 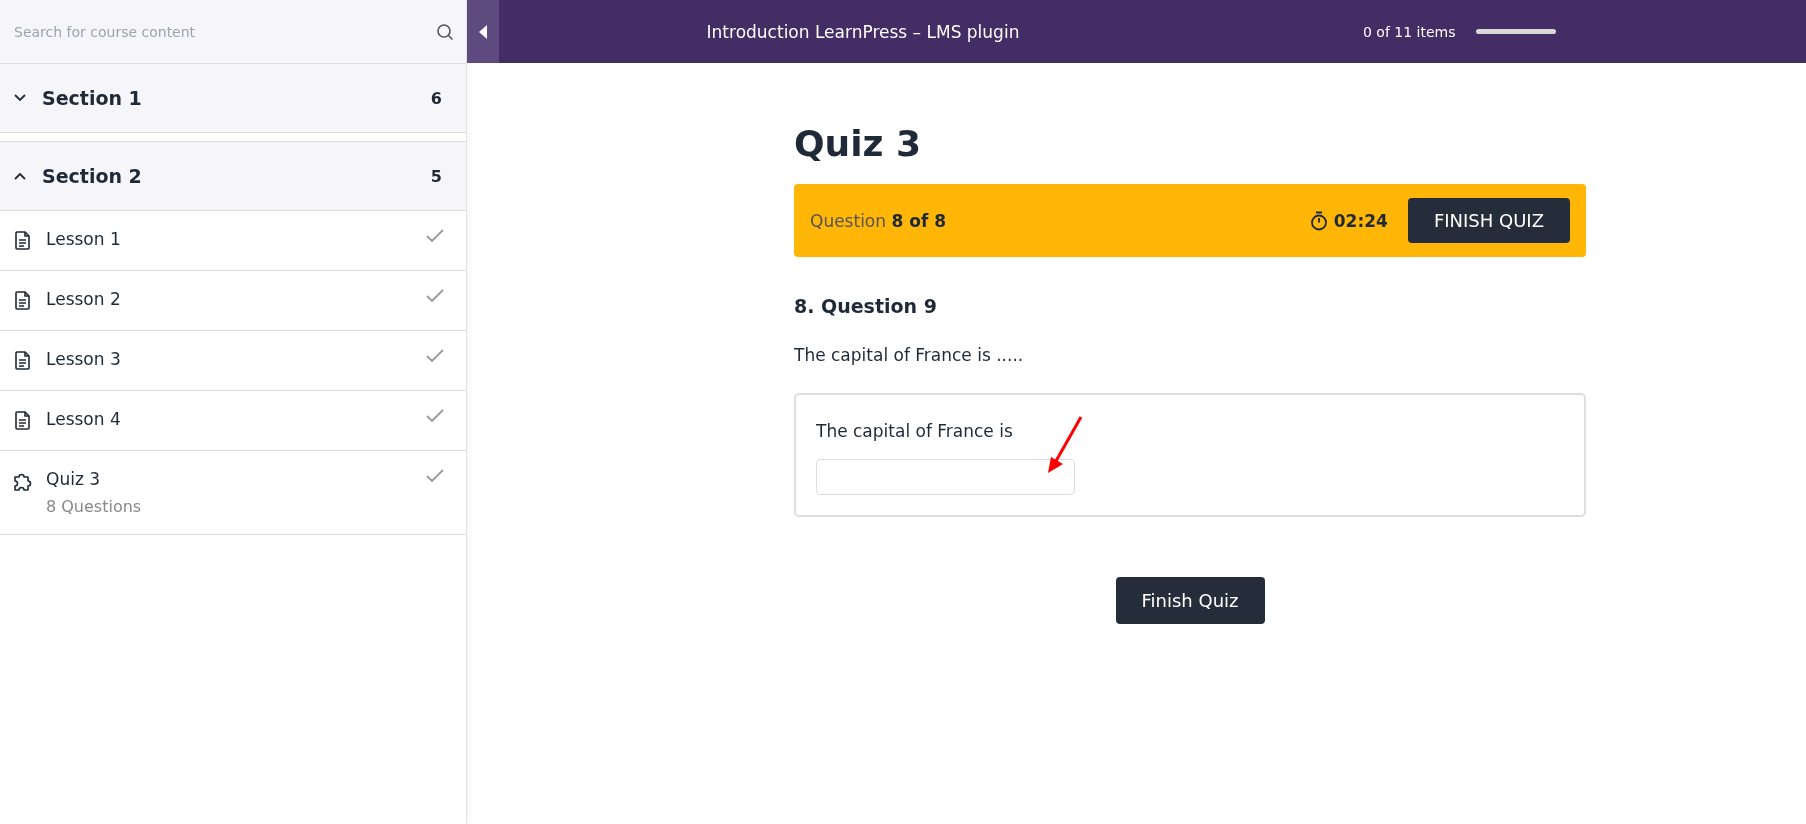 What do you see at coordinates (1190, 600) in the screenshot?
I see `finish-quiz-button: Finish Quiz` at bounding box center [1190, 600].